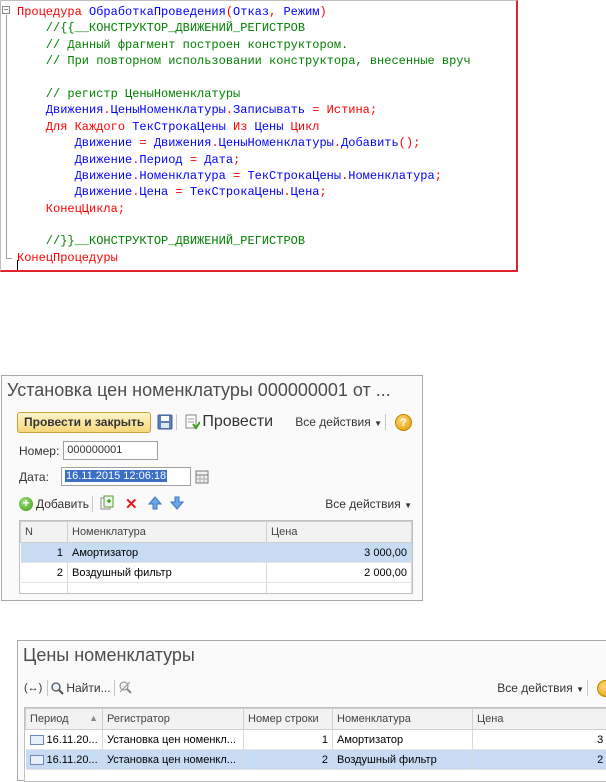 This screenshot has height=782, width=606. Describe the element at coordinates (161, 241) in the screenshot. I see `code-token: //}}__КОНСТРУКТОР_ДВИЖЕНИЙ_РЕГИСТРОВ` at that location.